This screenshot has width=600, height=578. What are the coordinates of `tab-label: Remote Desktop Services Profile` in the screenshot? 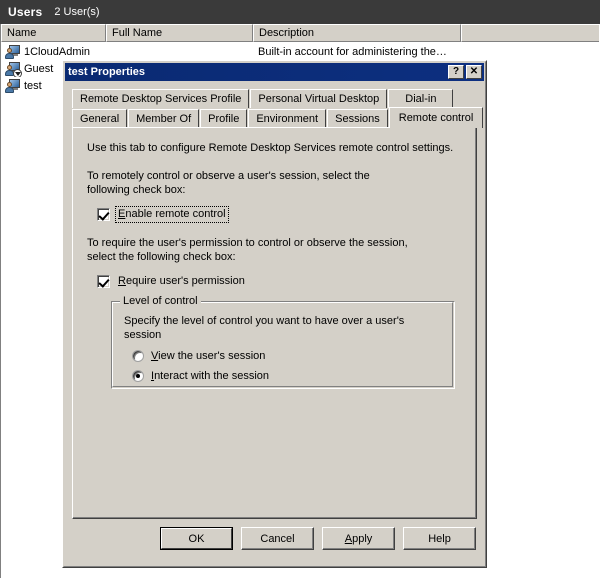 It's located at (161, 99).